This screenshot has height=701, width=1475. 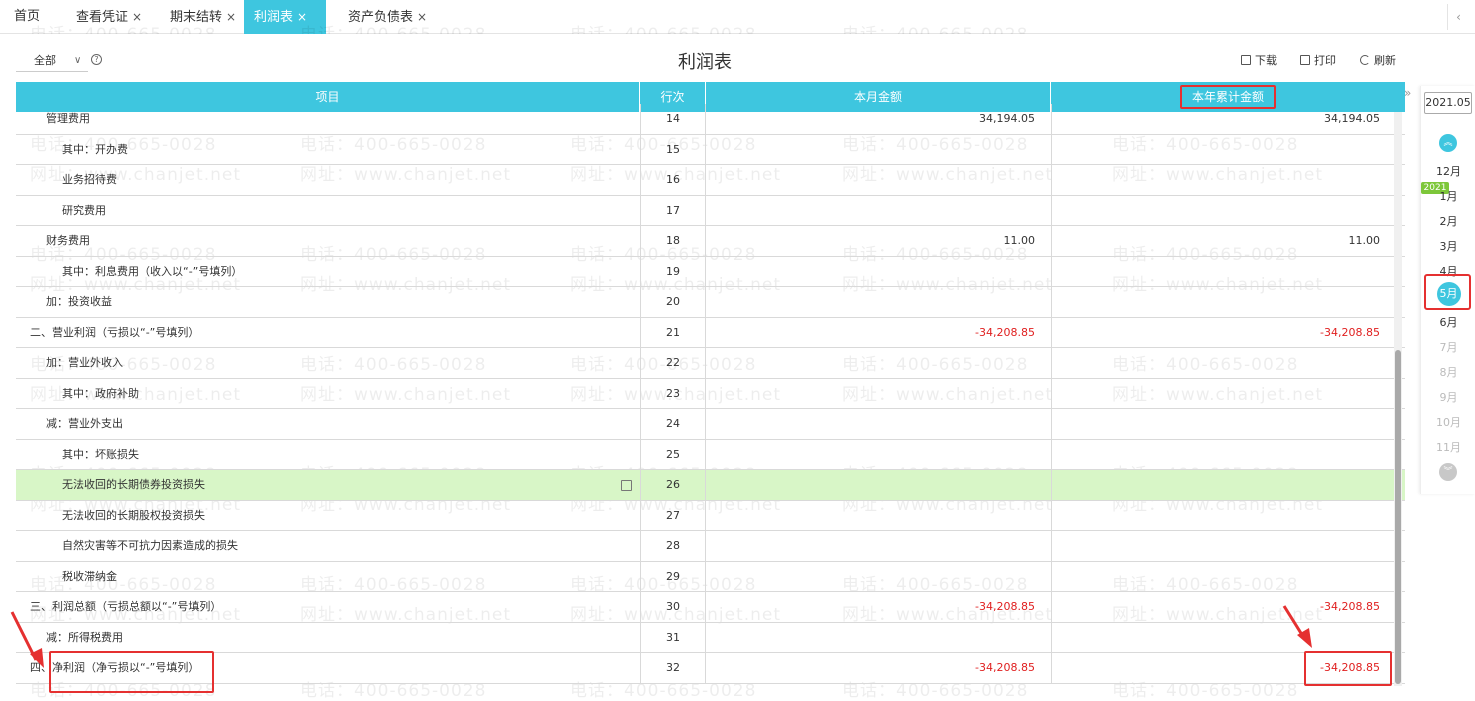 I want to click on table-row: 无法收回的长期股权投资损失 27, so click(x=710, y=515).